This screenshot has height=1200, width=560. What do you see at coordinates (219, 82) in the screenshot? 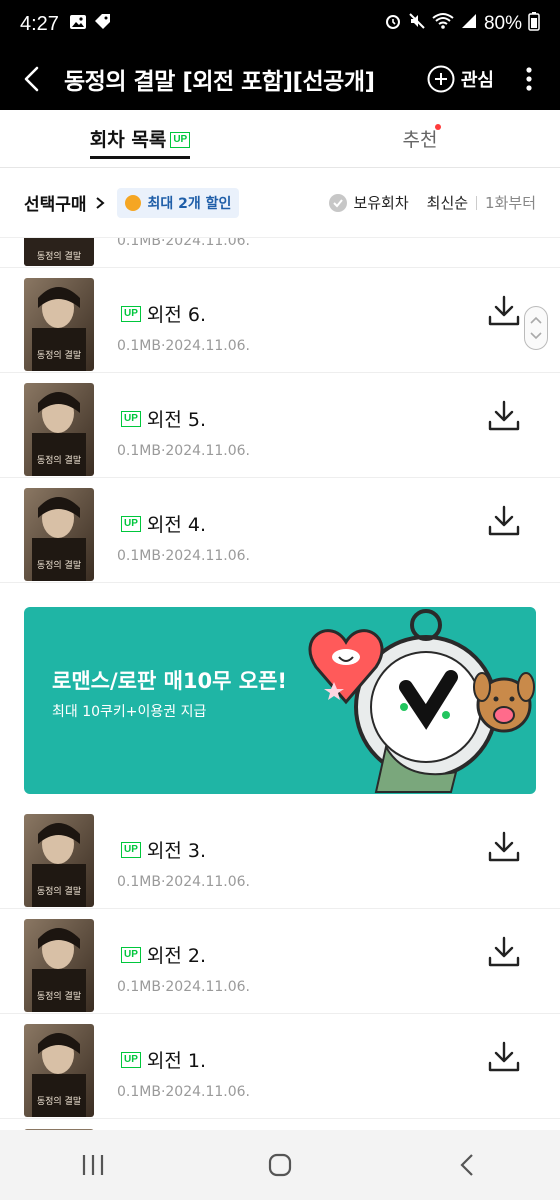
I see `page-title: 동정의 결말 [외전 포함][선공개]` at bounding box center [219, 82].